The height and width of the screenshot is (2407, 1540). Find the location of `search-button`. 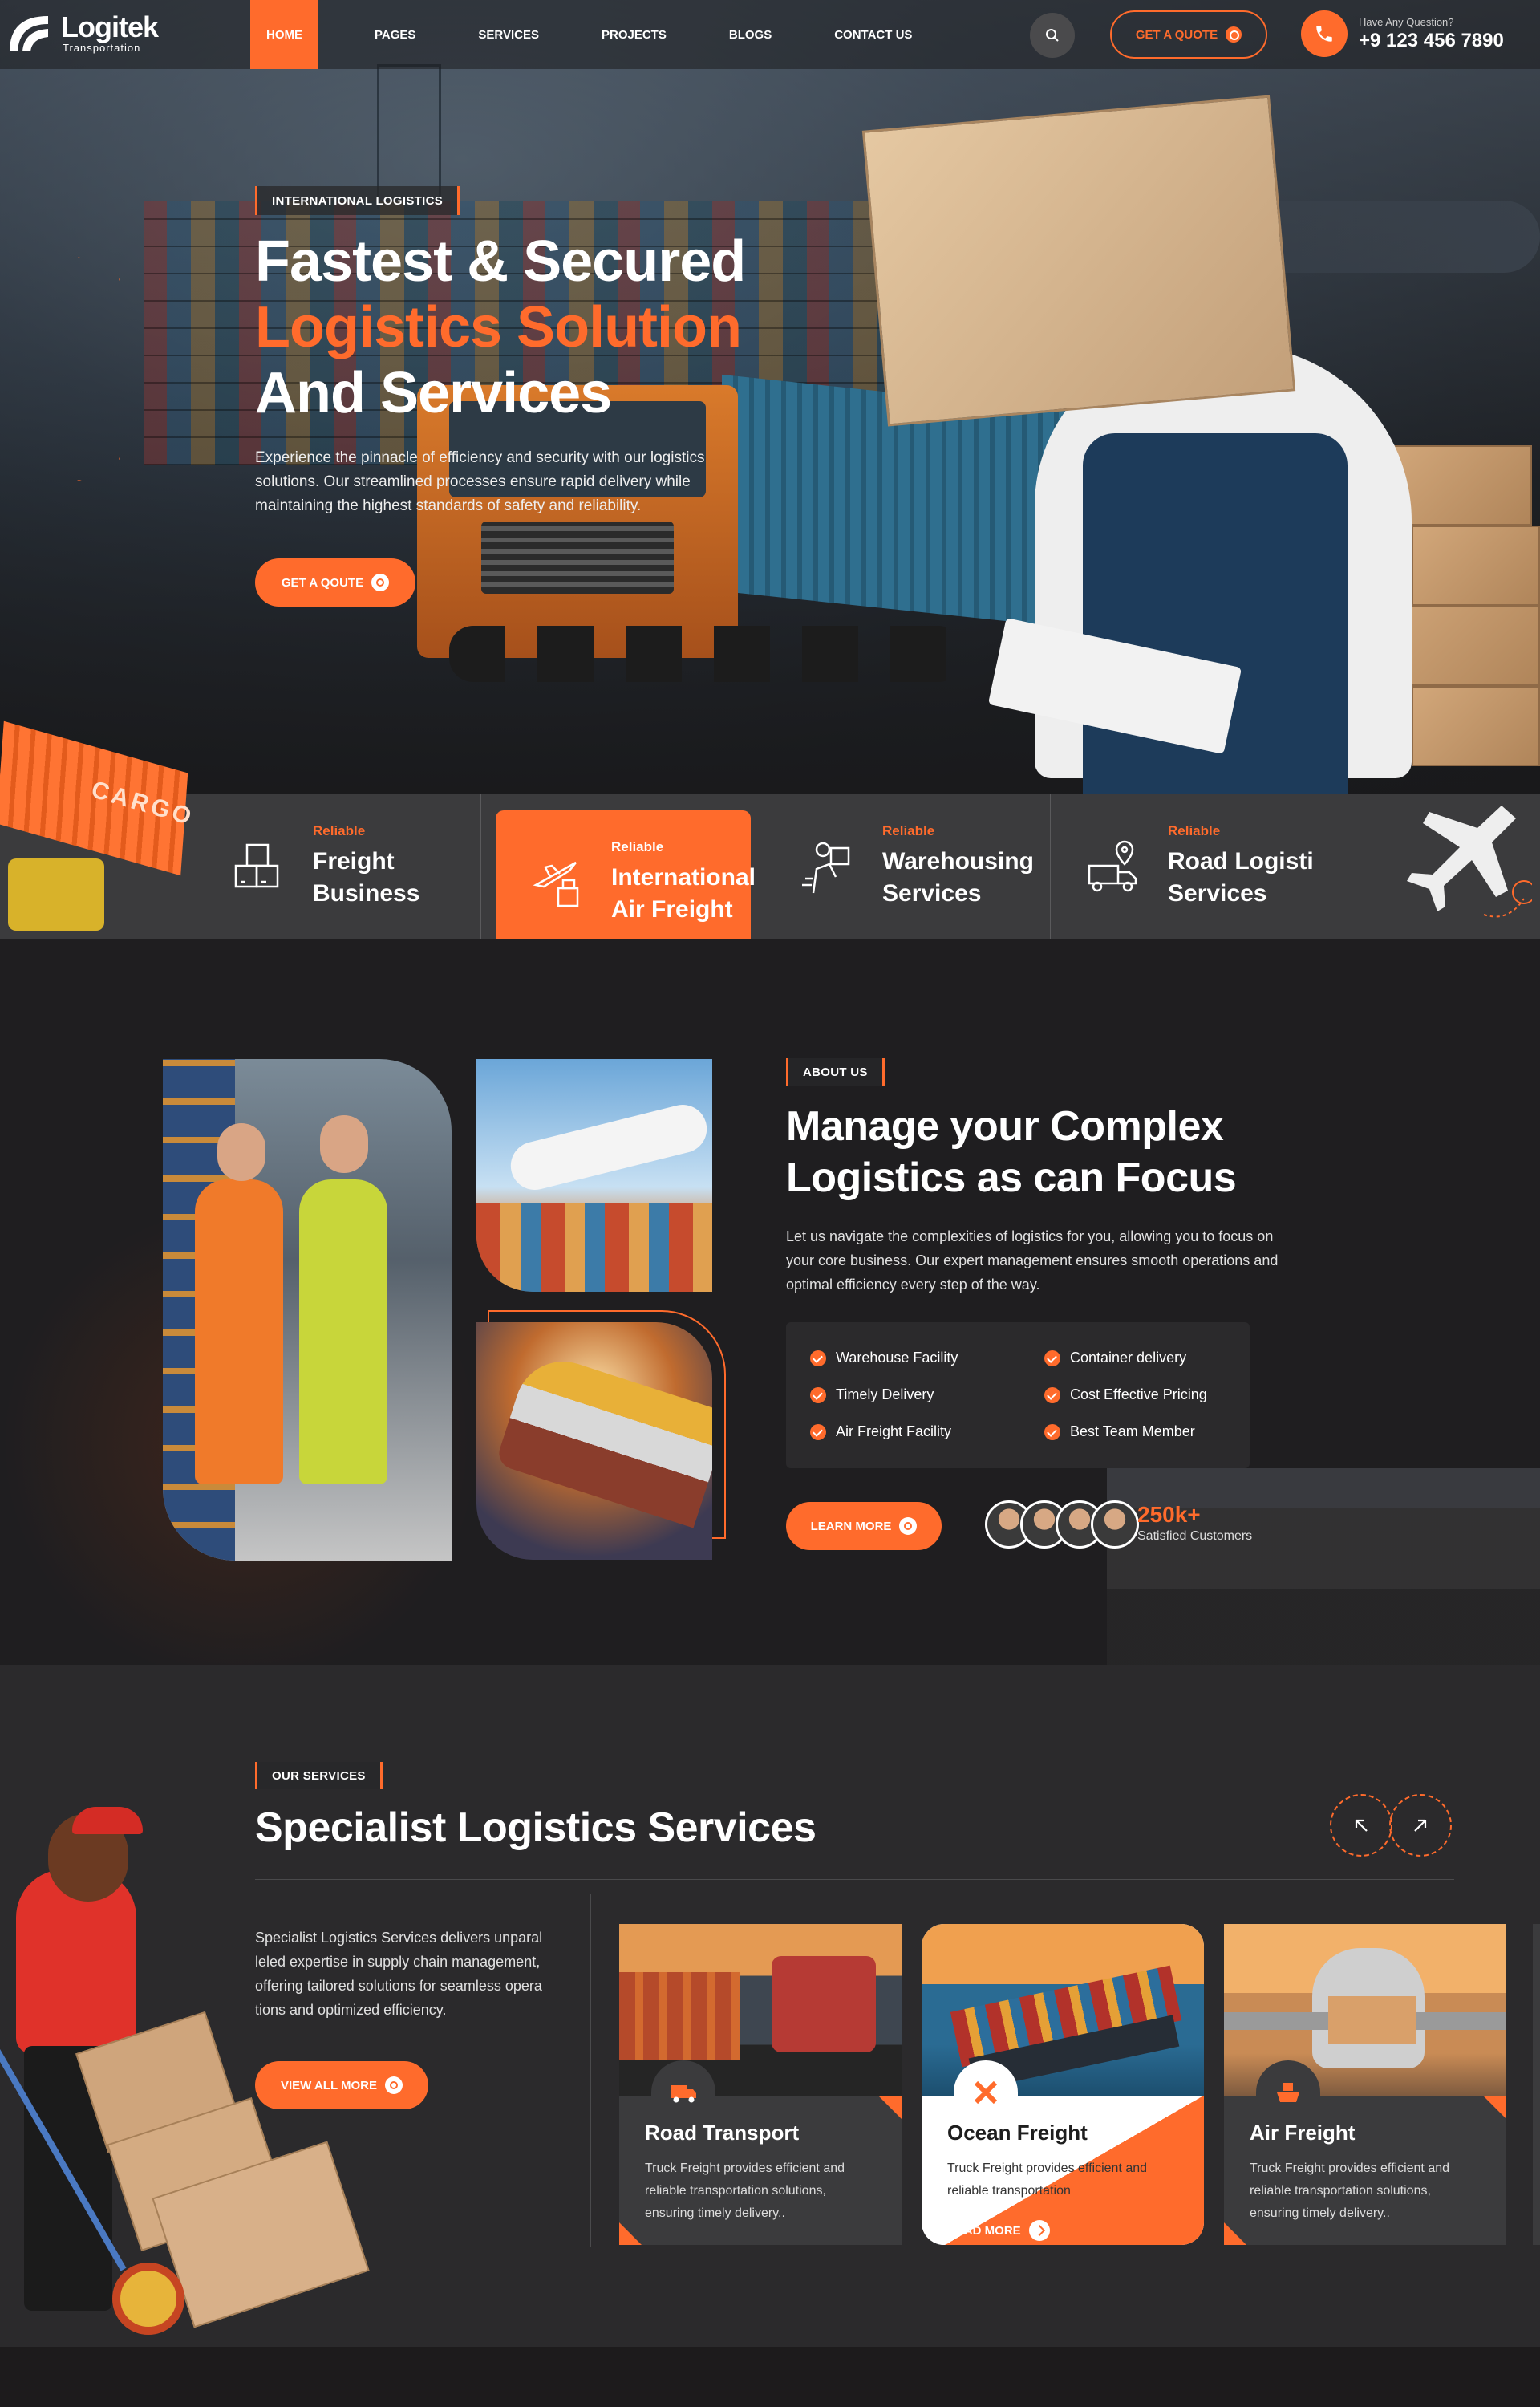

search-button is located at coordinates (1052, 35).